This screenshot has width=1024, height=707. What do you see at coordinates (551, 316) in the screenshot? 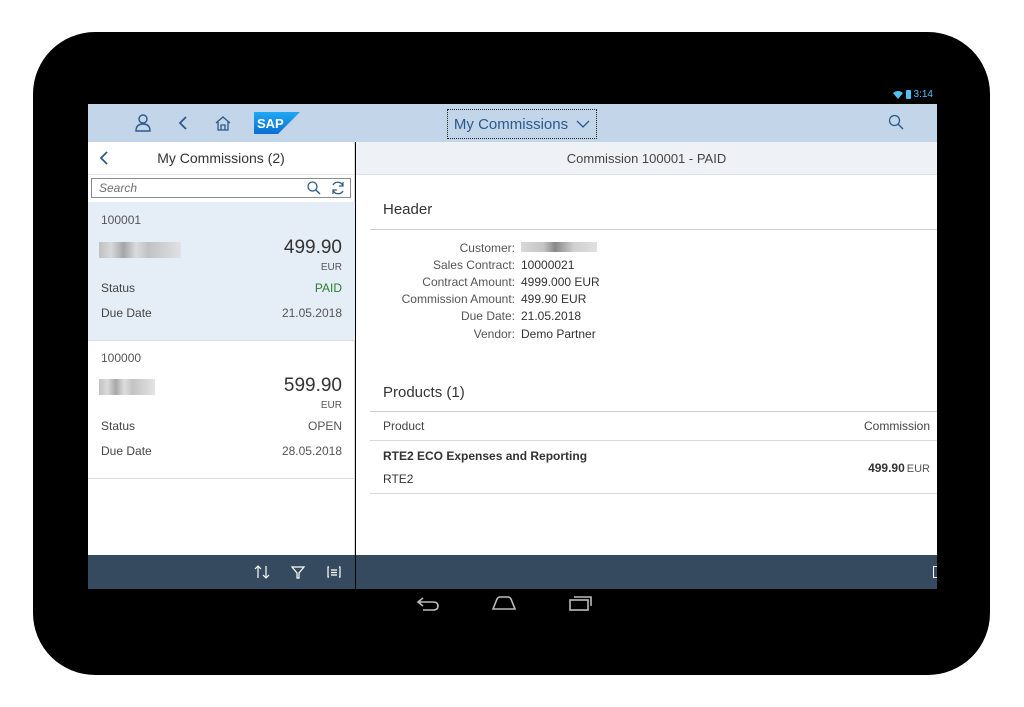
I see `field-value: 21.05.2018` at bounding box center [551, 316].